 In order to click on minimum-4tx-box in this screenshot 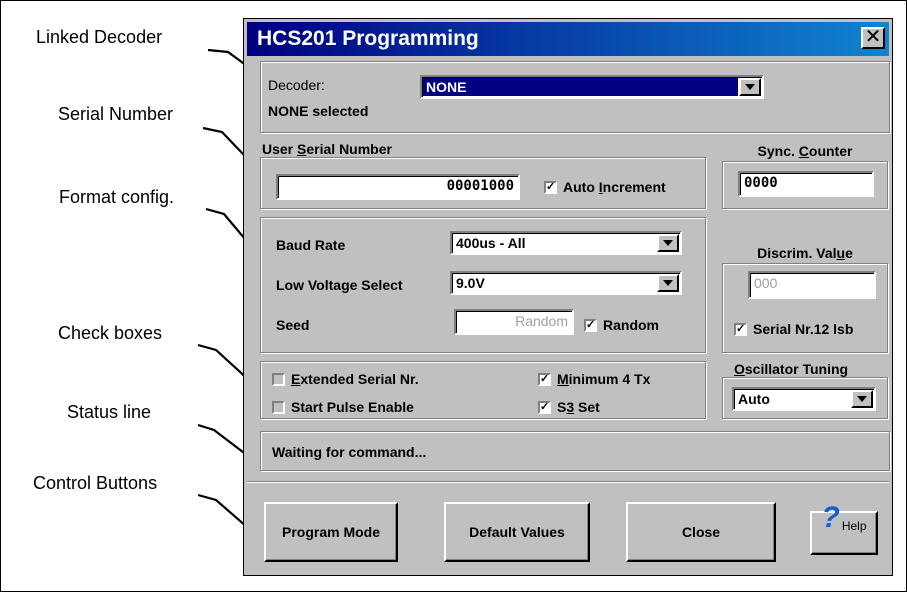, I will do `click(544, 379)`.